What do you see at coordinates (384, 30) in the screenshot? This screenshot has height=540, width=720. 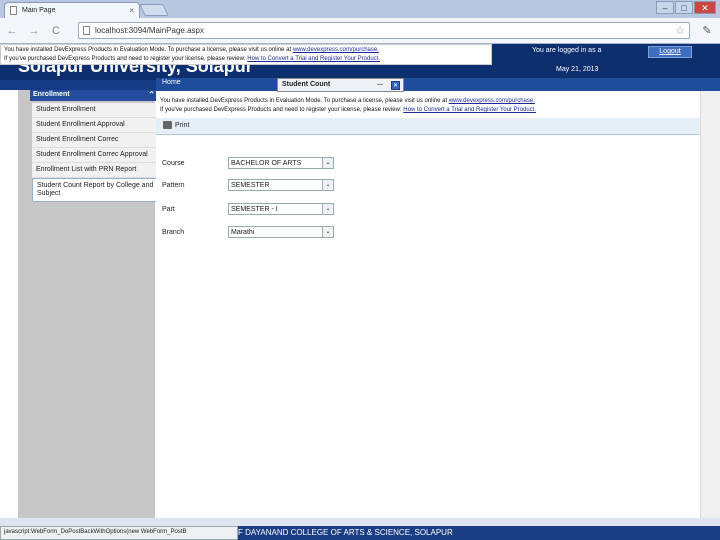 I see `address-bar: localhost:3094/MainPage.aspx ☆` at bounding box center [384, 30].